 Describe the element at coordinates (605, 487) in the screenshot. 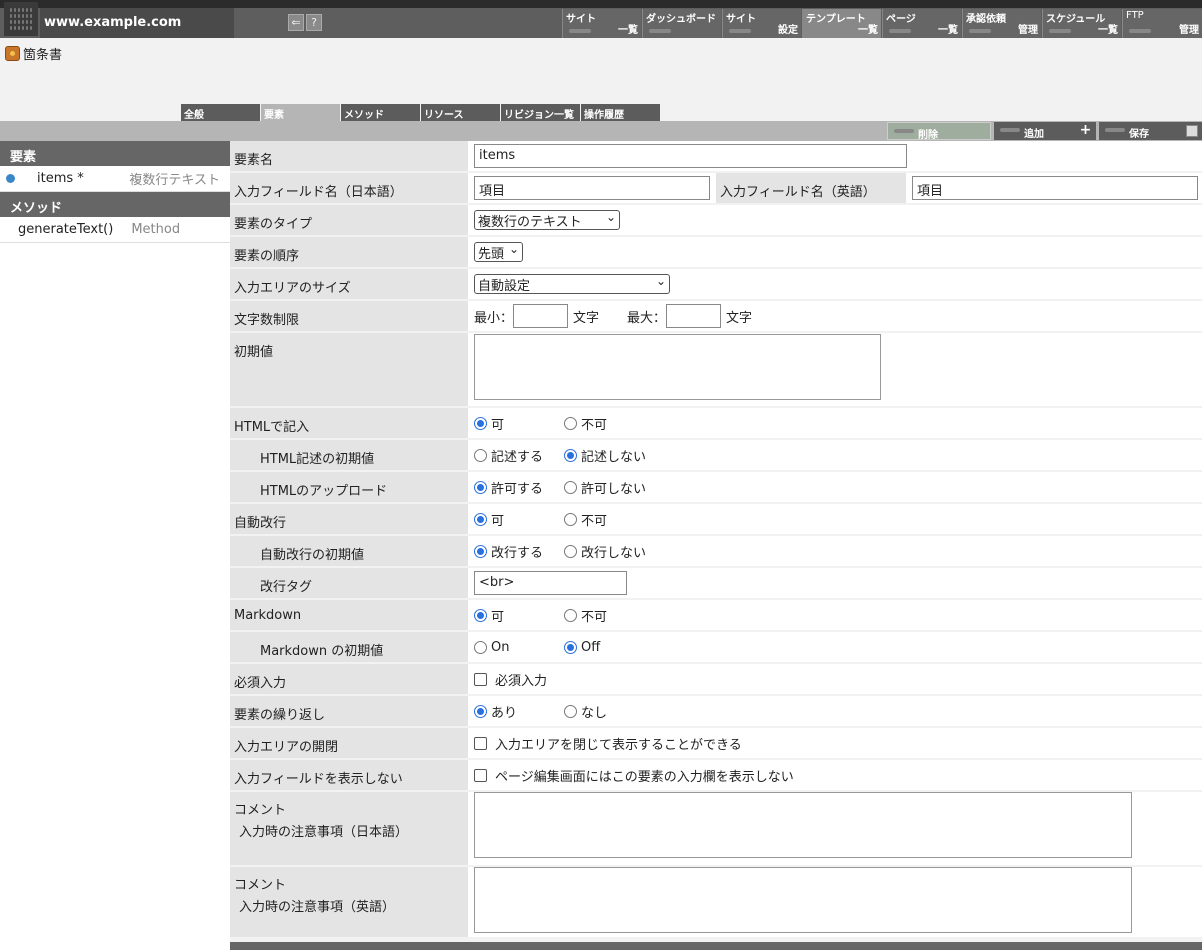

I see `html-upload-disallow-radio: 許可しない` at that location.